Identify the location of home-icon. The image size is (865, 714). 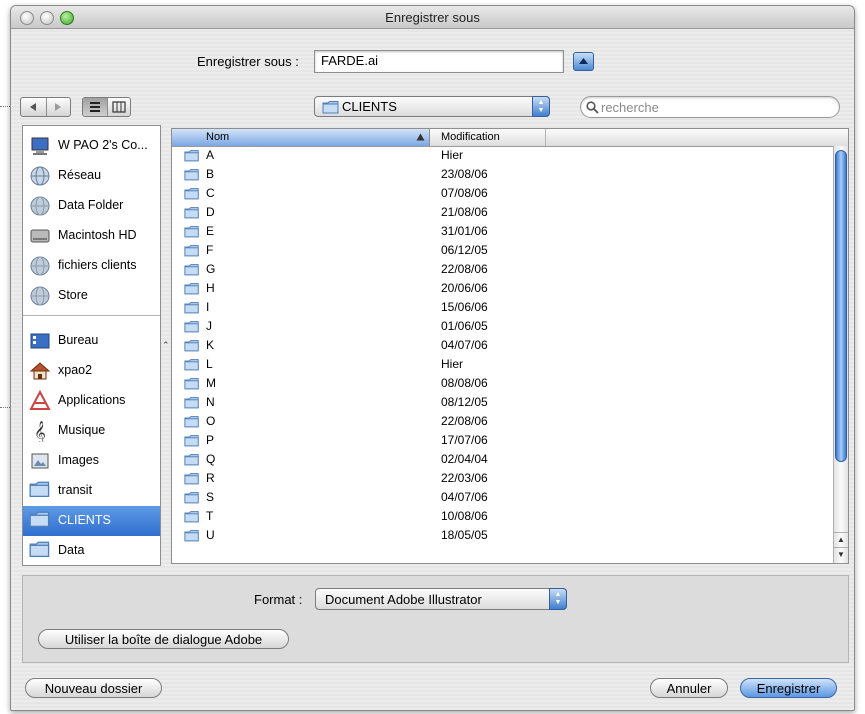
(40, 371).